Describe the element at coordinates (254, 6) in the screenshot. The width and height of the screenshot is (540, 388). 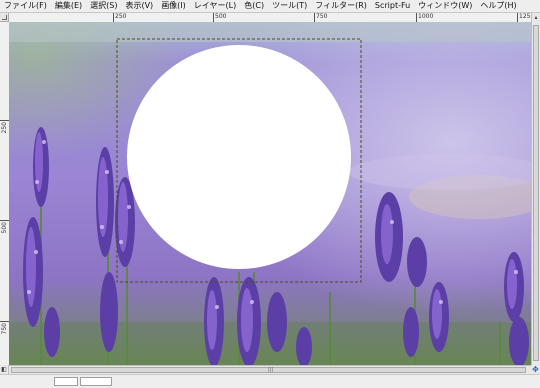
I see `menu-colors: 色(C)` at that location.